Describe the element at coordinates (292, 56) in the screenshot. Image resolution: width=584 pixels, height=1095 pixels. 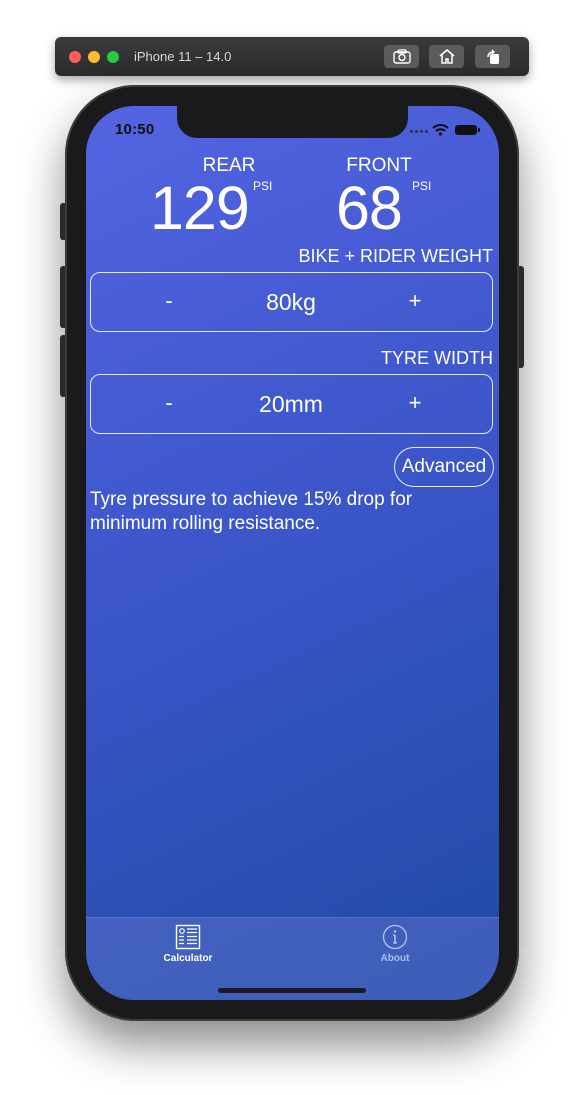
I see `simulator-title-bar: iPhone 11 – 14.0` at that location.